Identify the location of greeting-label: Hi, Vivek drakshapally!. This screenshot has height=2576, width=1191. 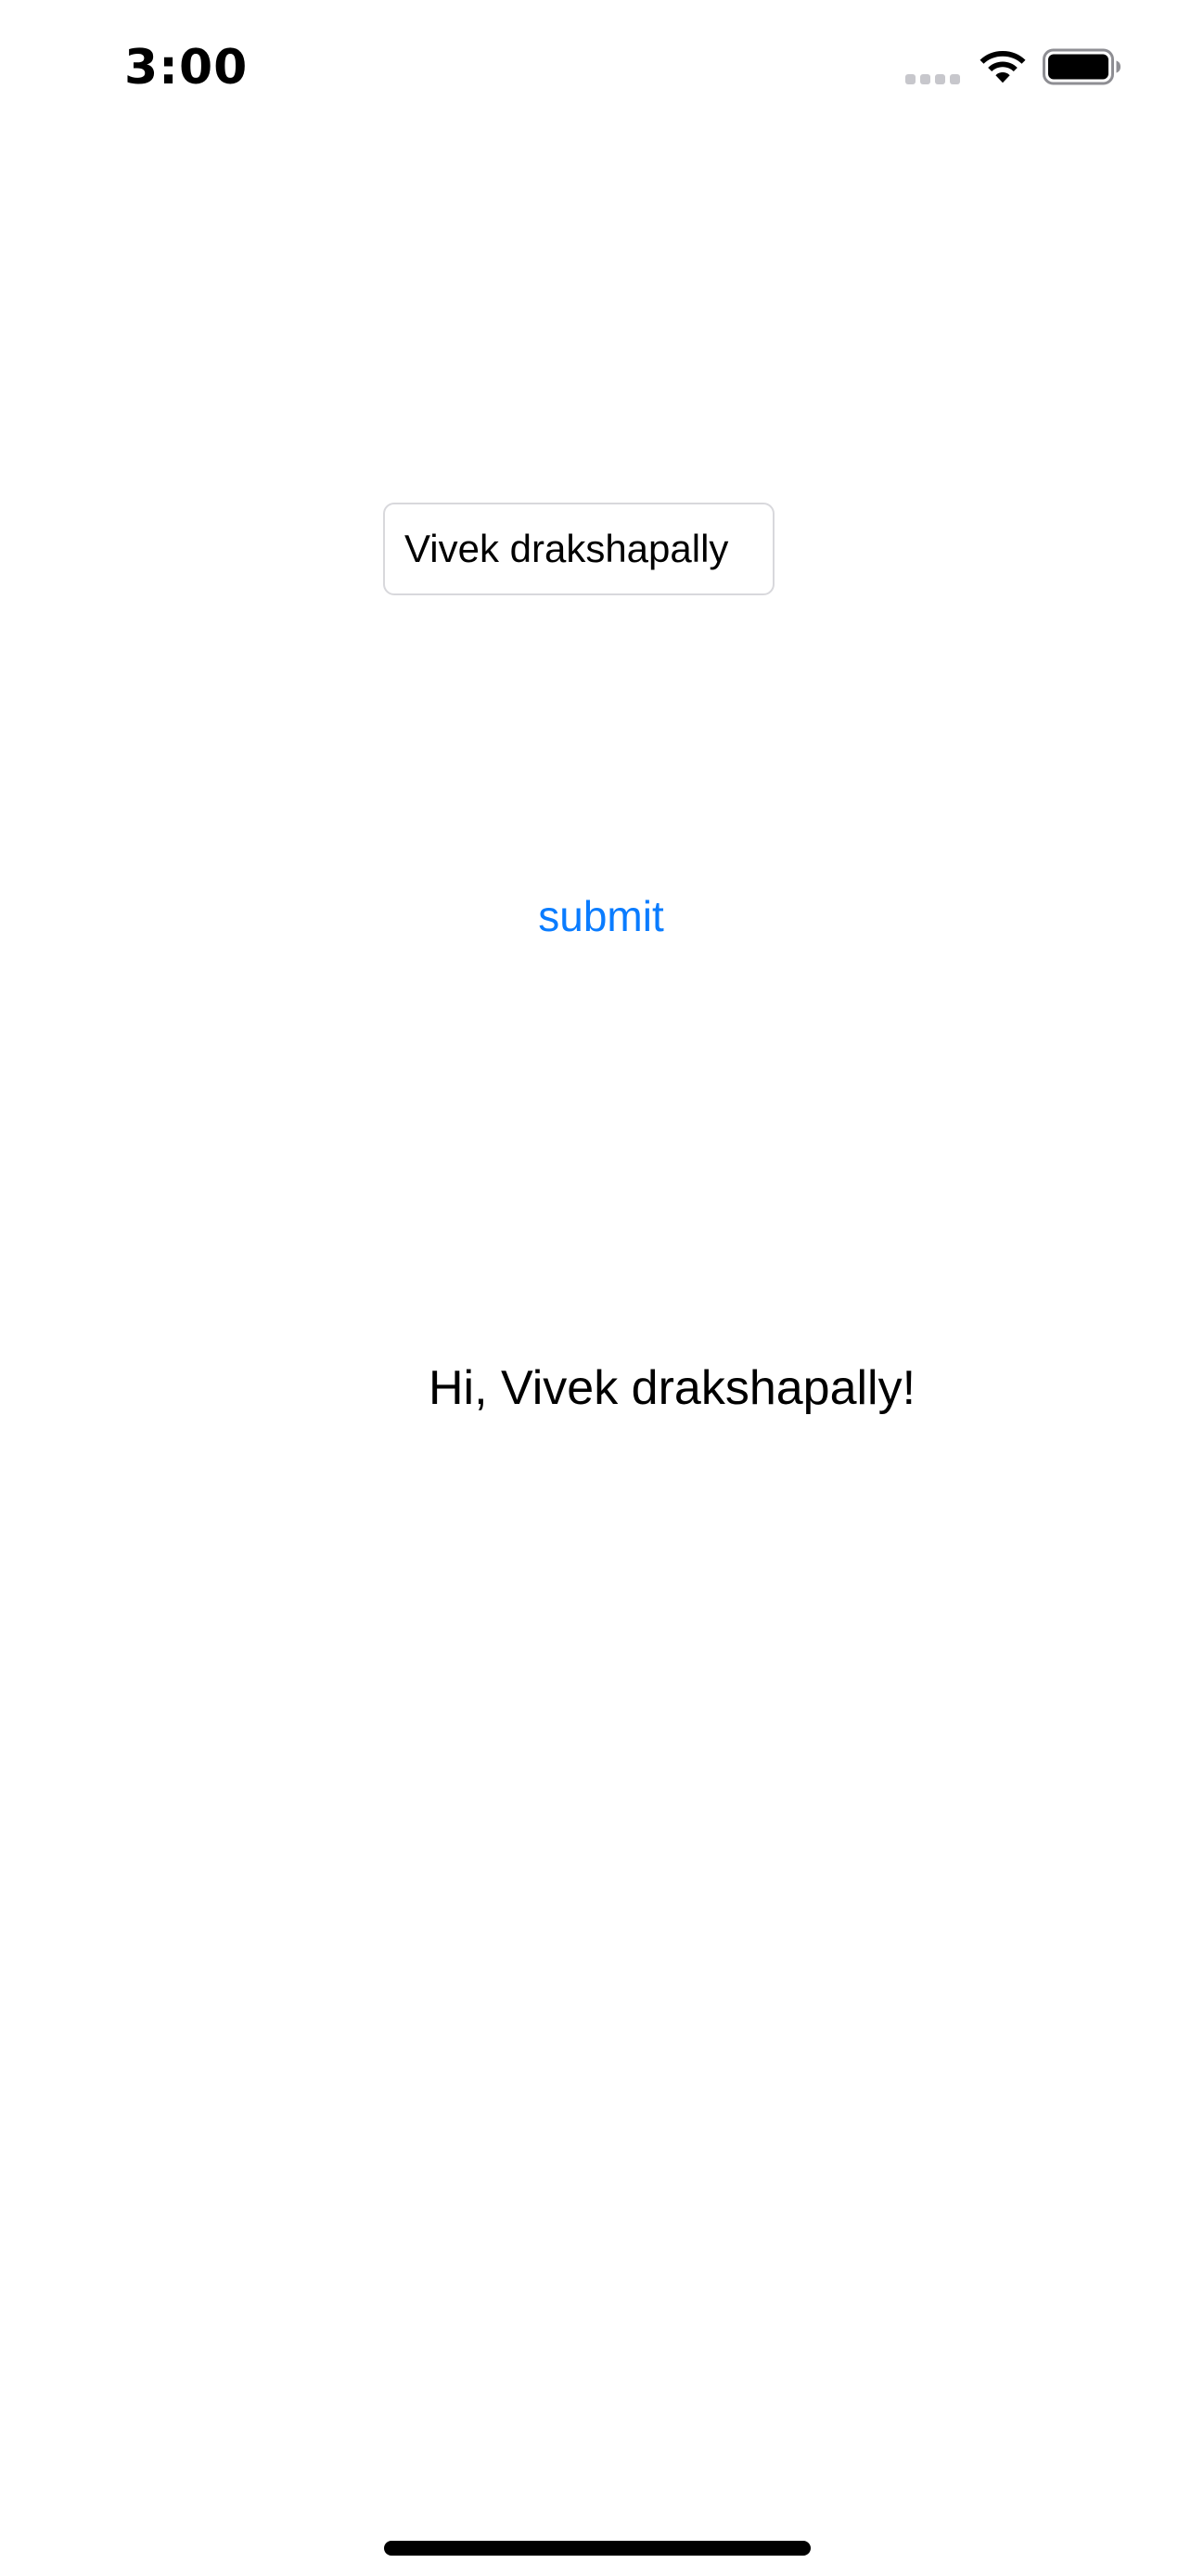
(673, 1388).